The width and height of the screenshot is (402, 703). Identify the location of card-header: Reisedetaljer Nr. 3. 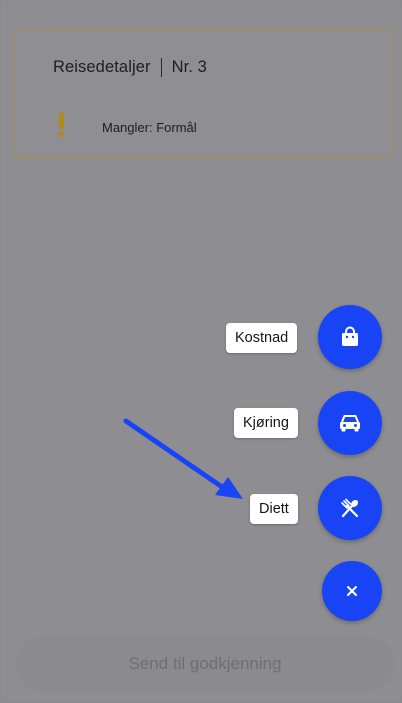
(130, 67).